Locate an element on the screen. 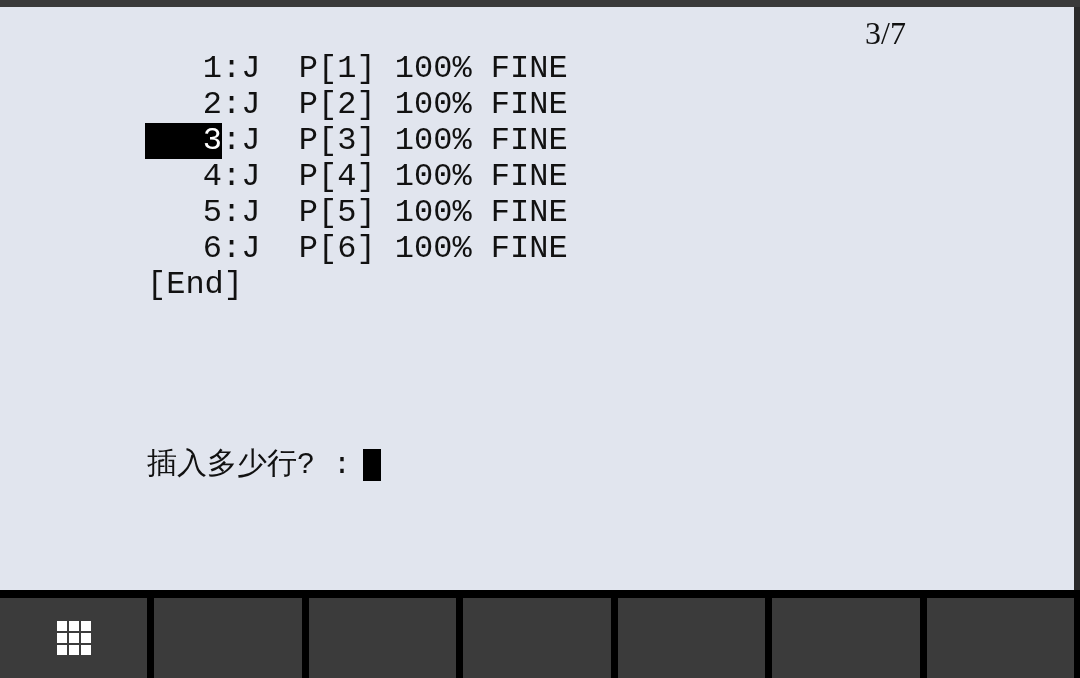 This screenshot has width=1080, height=678. line-number: 2 is located at coordinates (183, 105).